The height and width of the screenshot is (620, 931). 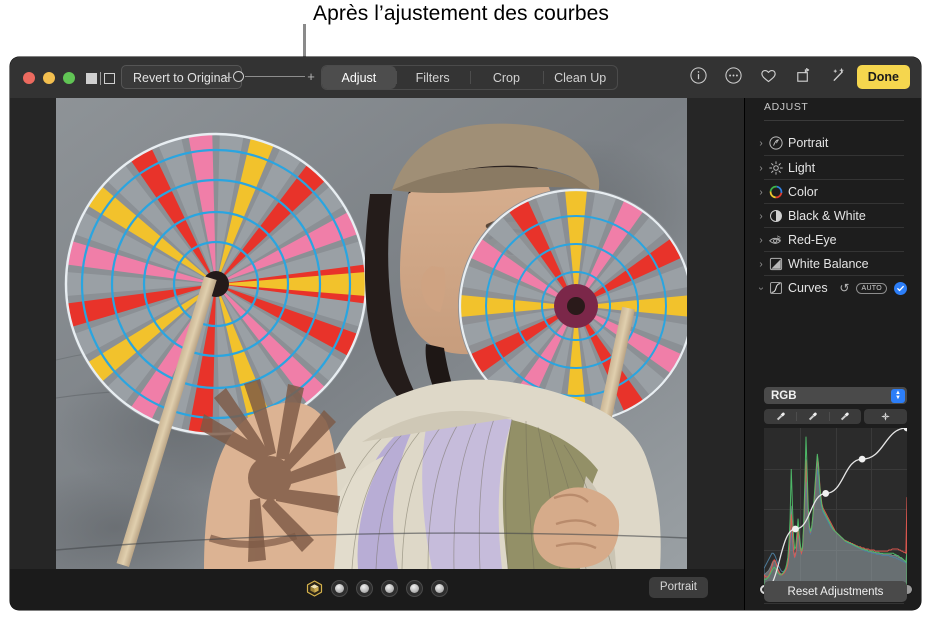 I want to click on zoom-slider-knob, so click(x=238, y=76).